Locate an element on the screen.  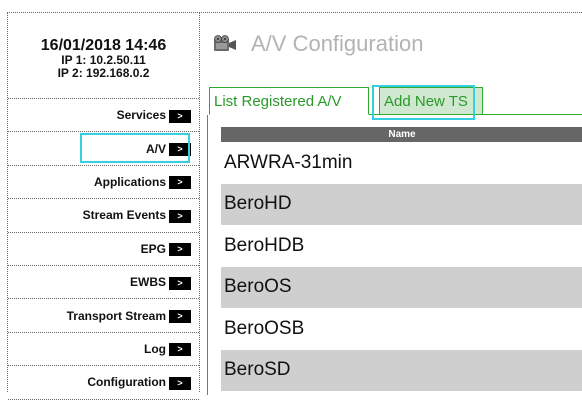
tab-bar: List Registered A/V Add New TS is located at coordinates (395, 102).